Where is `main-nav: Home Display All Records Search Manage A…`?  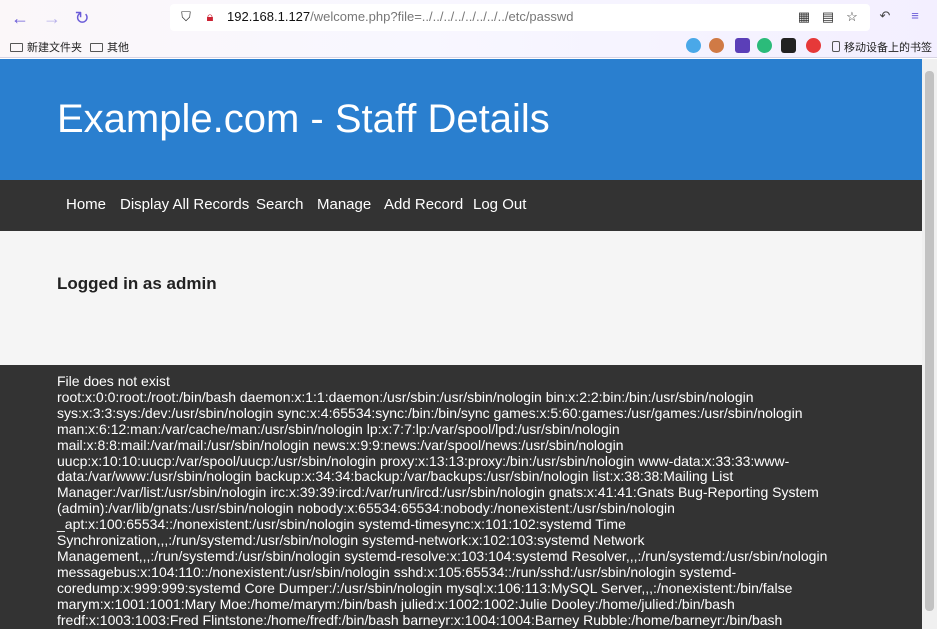 main-nav: Home Display All Records Search Manage A… is located at coordinates (461, 205).